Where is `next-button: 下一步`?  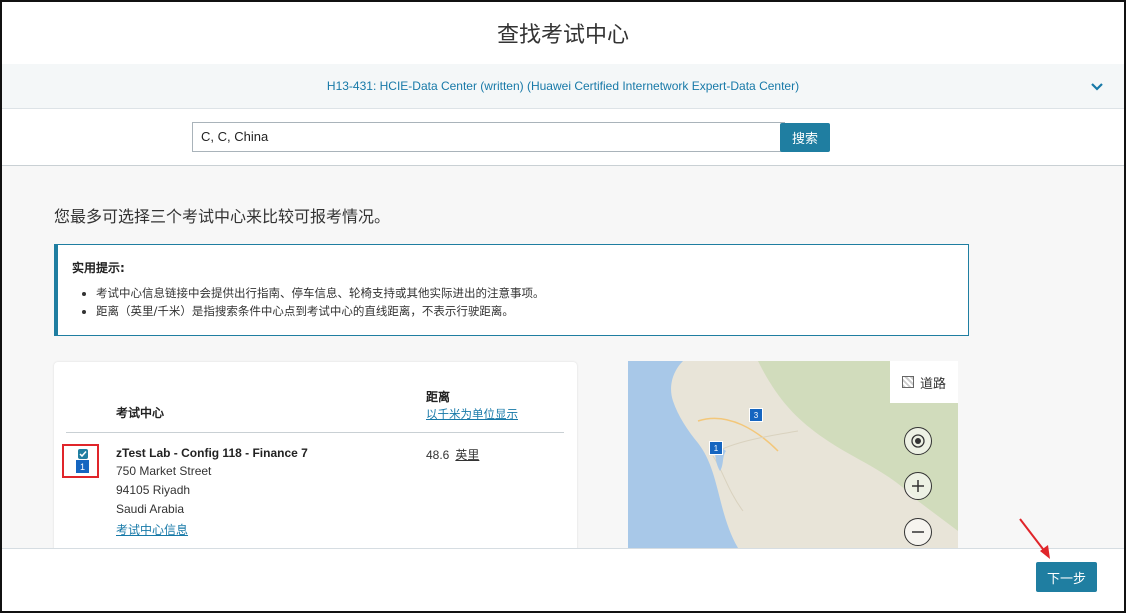 next-button: 下一步 is located at coordinates (1066, 577).